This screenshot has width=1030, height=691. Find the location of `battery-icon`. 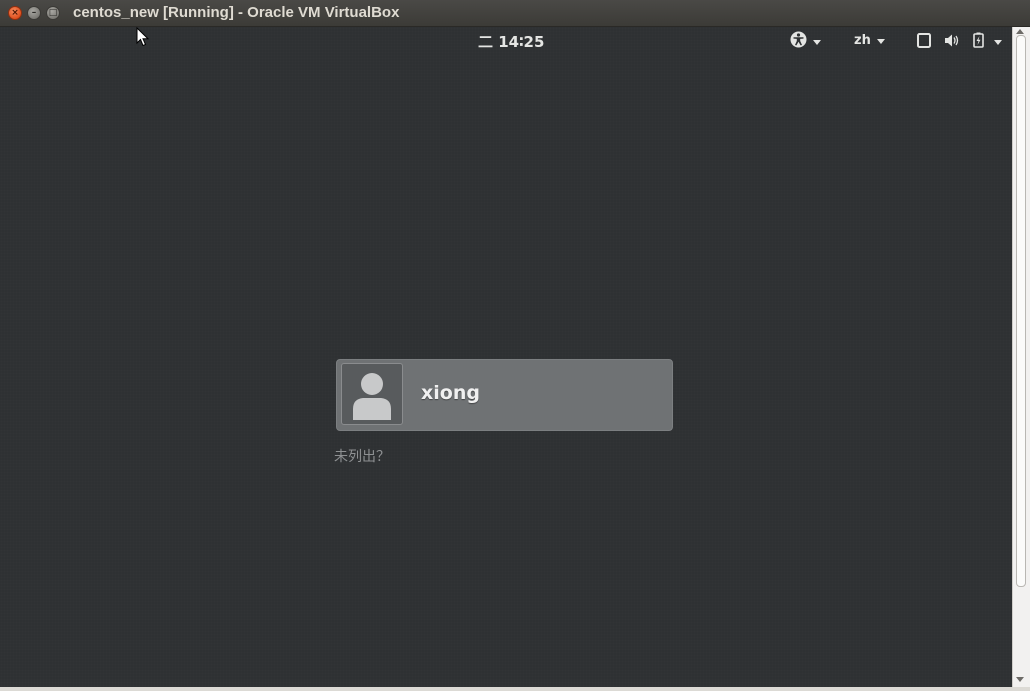

battery-icon is located at coordinates (978, 42).